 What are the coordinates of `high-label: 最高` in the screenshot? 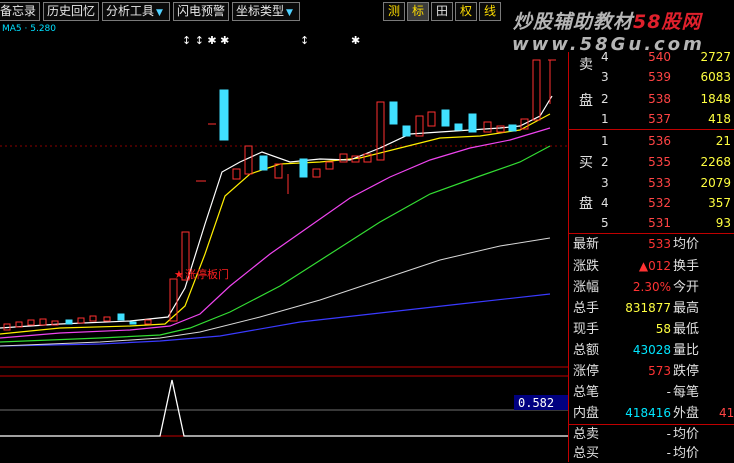 It's located at (686, 308).